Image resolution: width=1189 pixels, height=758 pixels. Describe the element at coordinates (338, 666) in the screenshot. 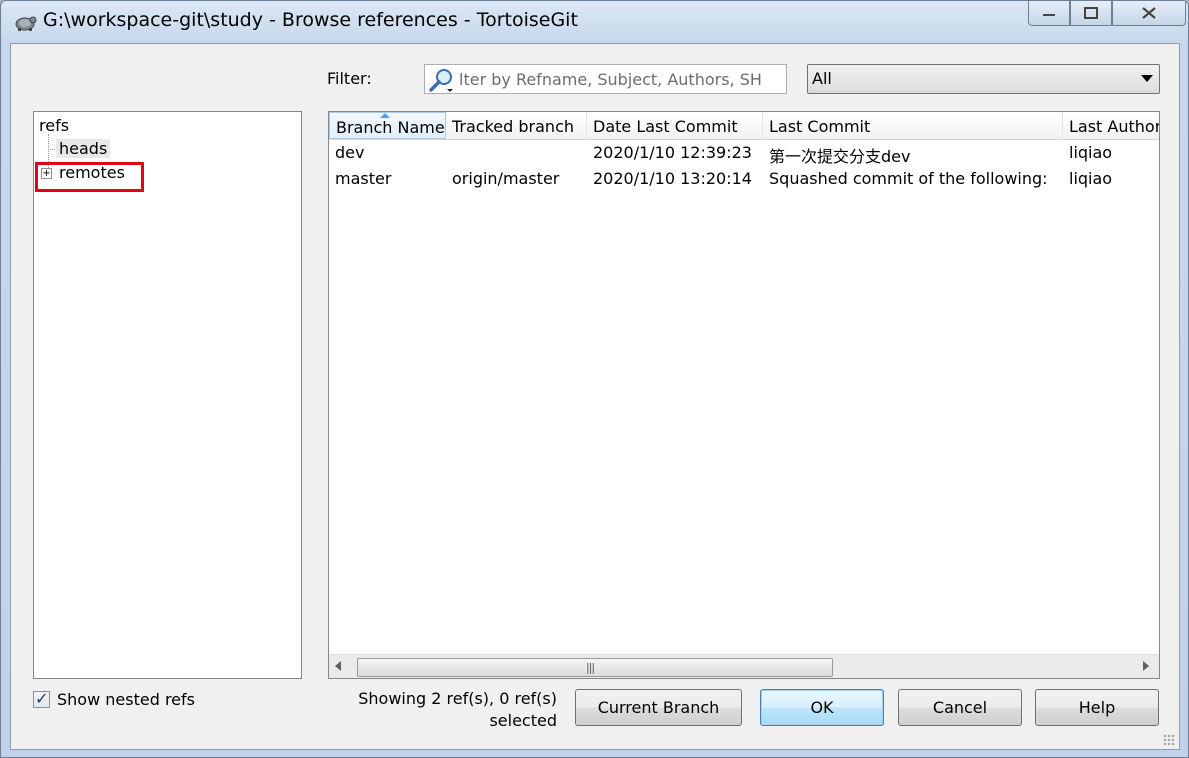

I see `scroll-left-icon` at that location.